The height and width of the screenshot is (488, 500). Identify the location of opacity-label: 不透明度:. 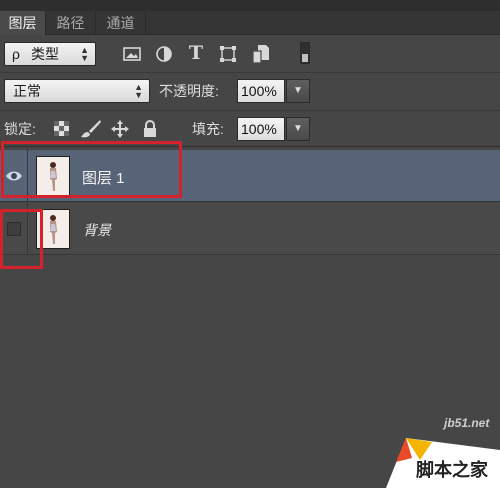
(189, 91).